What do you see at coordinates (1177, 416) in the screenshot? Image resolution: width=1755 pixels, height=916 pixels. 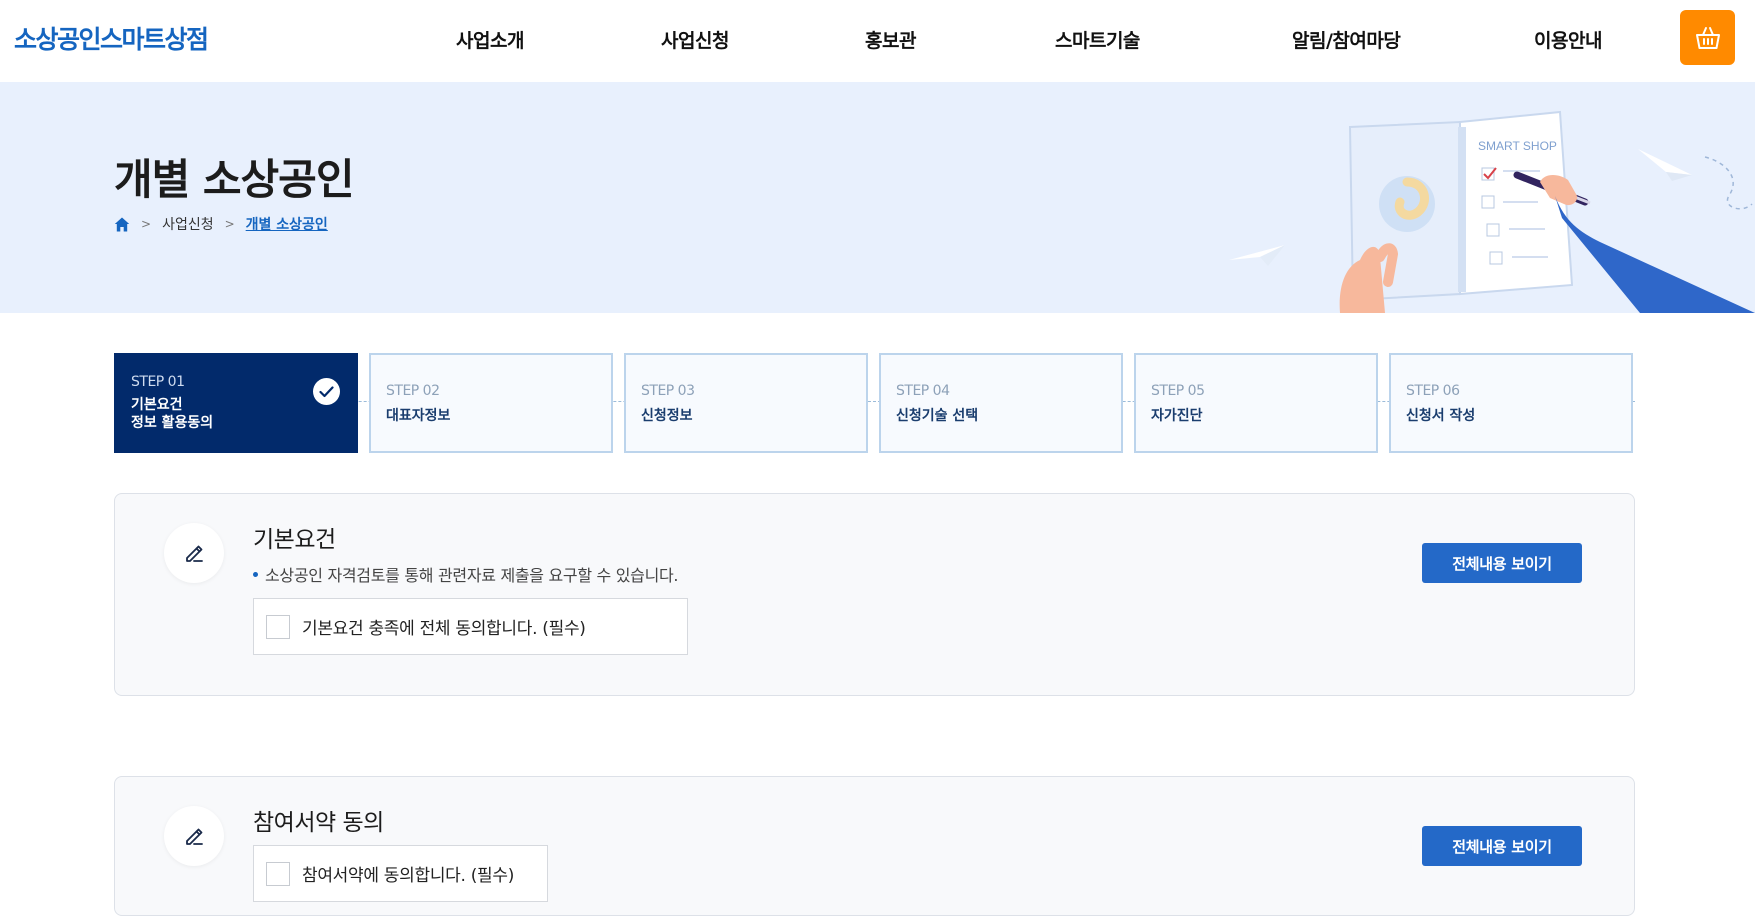 I see `step-label: 자가진단` at bounding box center [1177, 416].